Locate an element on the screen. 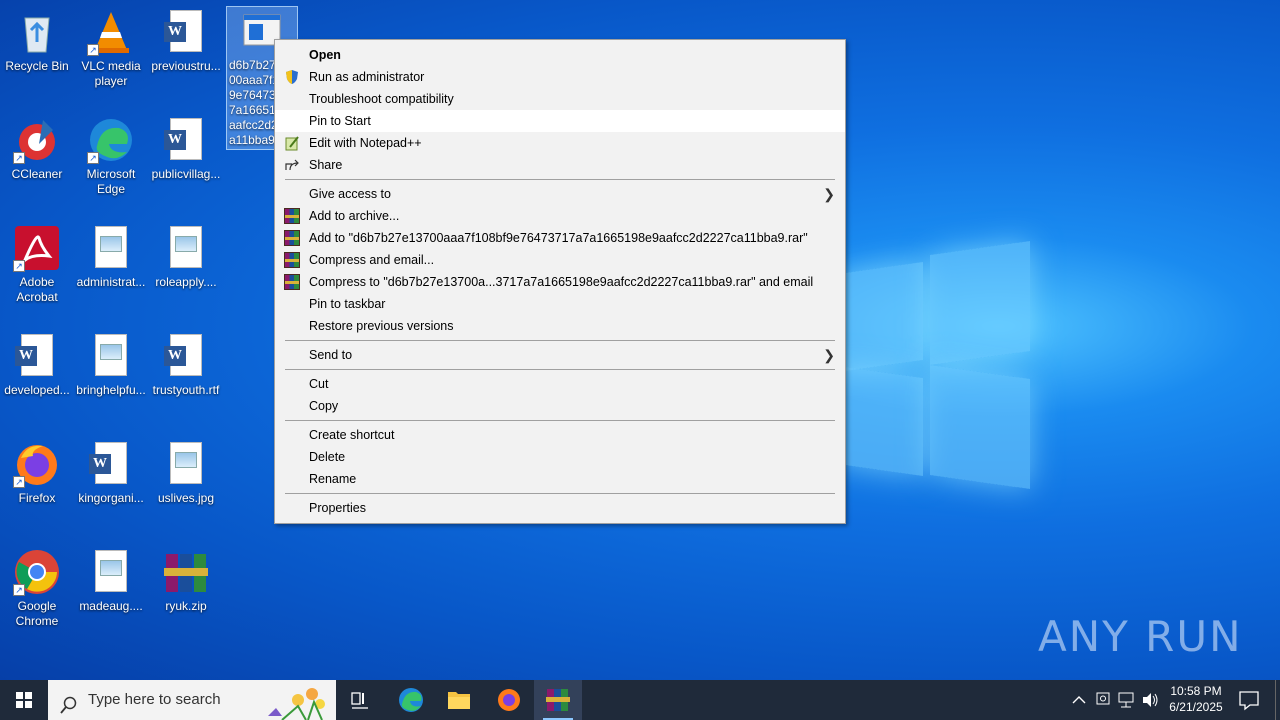  menu-item-properties: Properties is located at coordinates (560, 508).